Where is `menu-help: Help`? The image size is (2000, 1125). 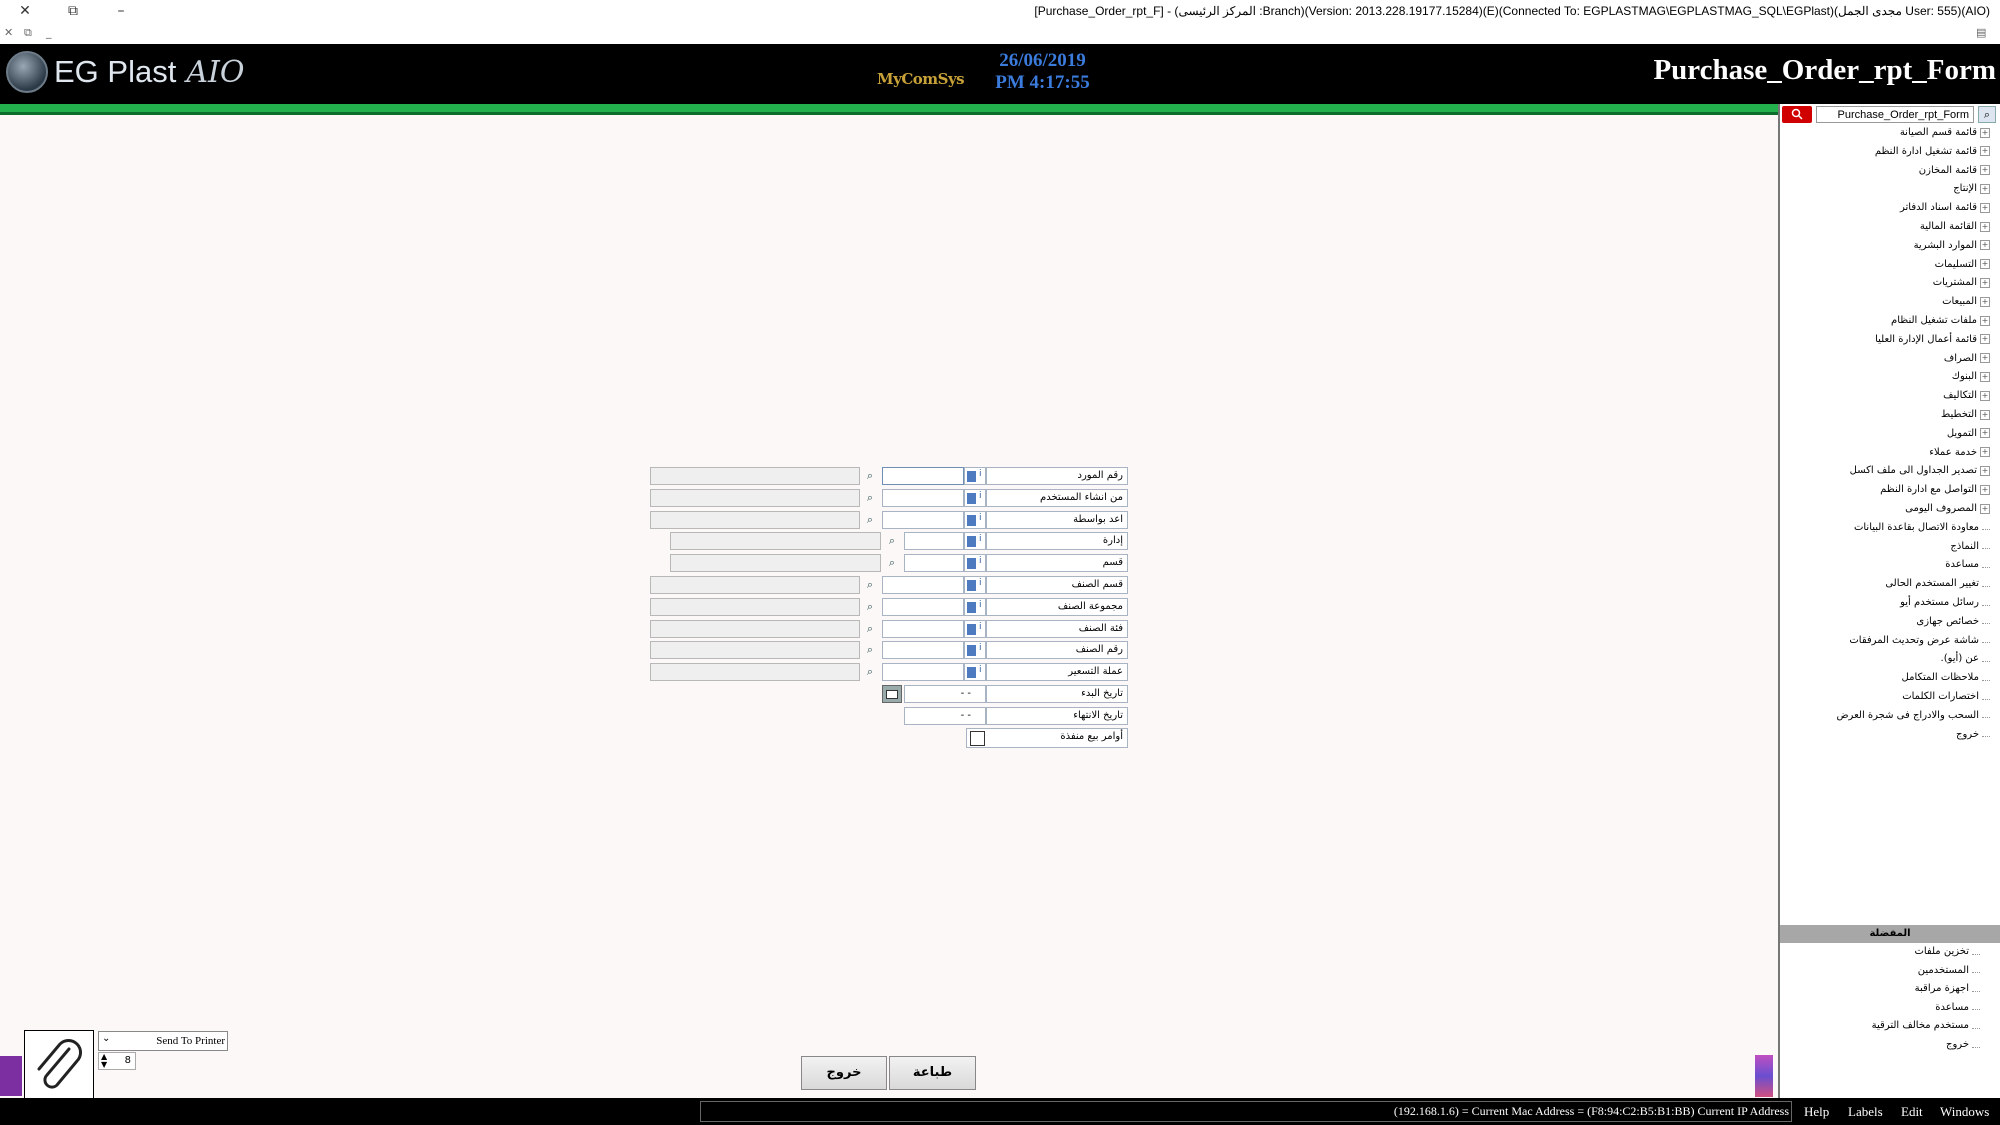
menu-help: Help is located at coordinates (1816, 1112).